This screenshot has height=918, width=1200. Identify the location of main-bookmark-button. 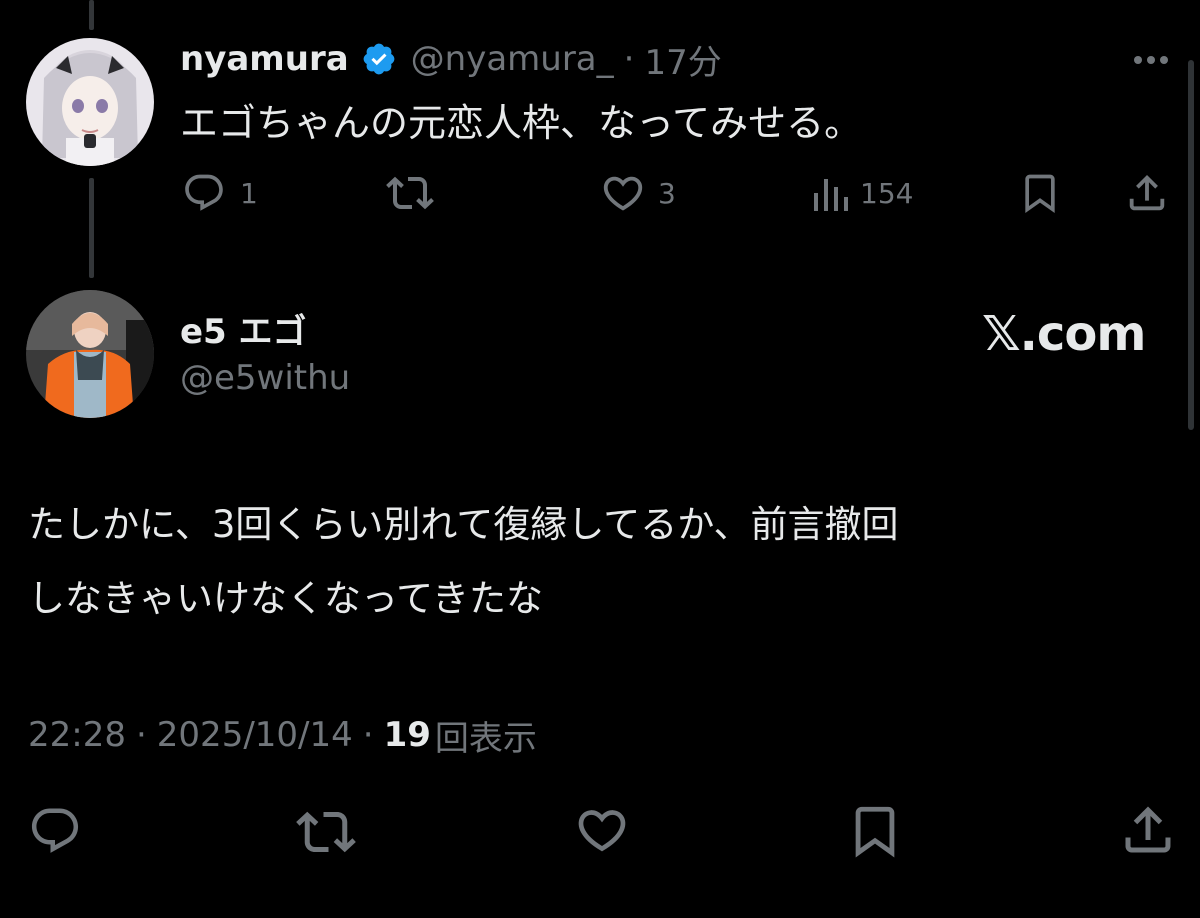
(875, 831).